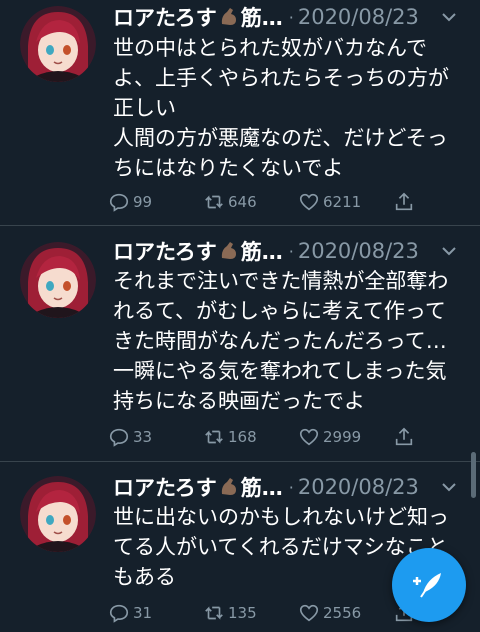 Image resolution: width=480 pixels, height=632 pixels. What do you see at coordinates (342, 613) in the screenshot?
I see `like-count: 2556` at bounding box center [342, 613].